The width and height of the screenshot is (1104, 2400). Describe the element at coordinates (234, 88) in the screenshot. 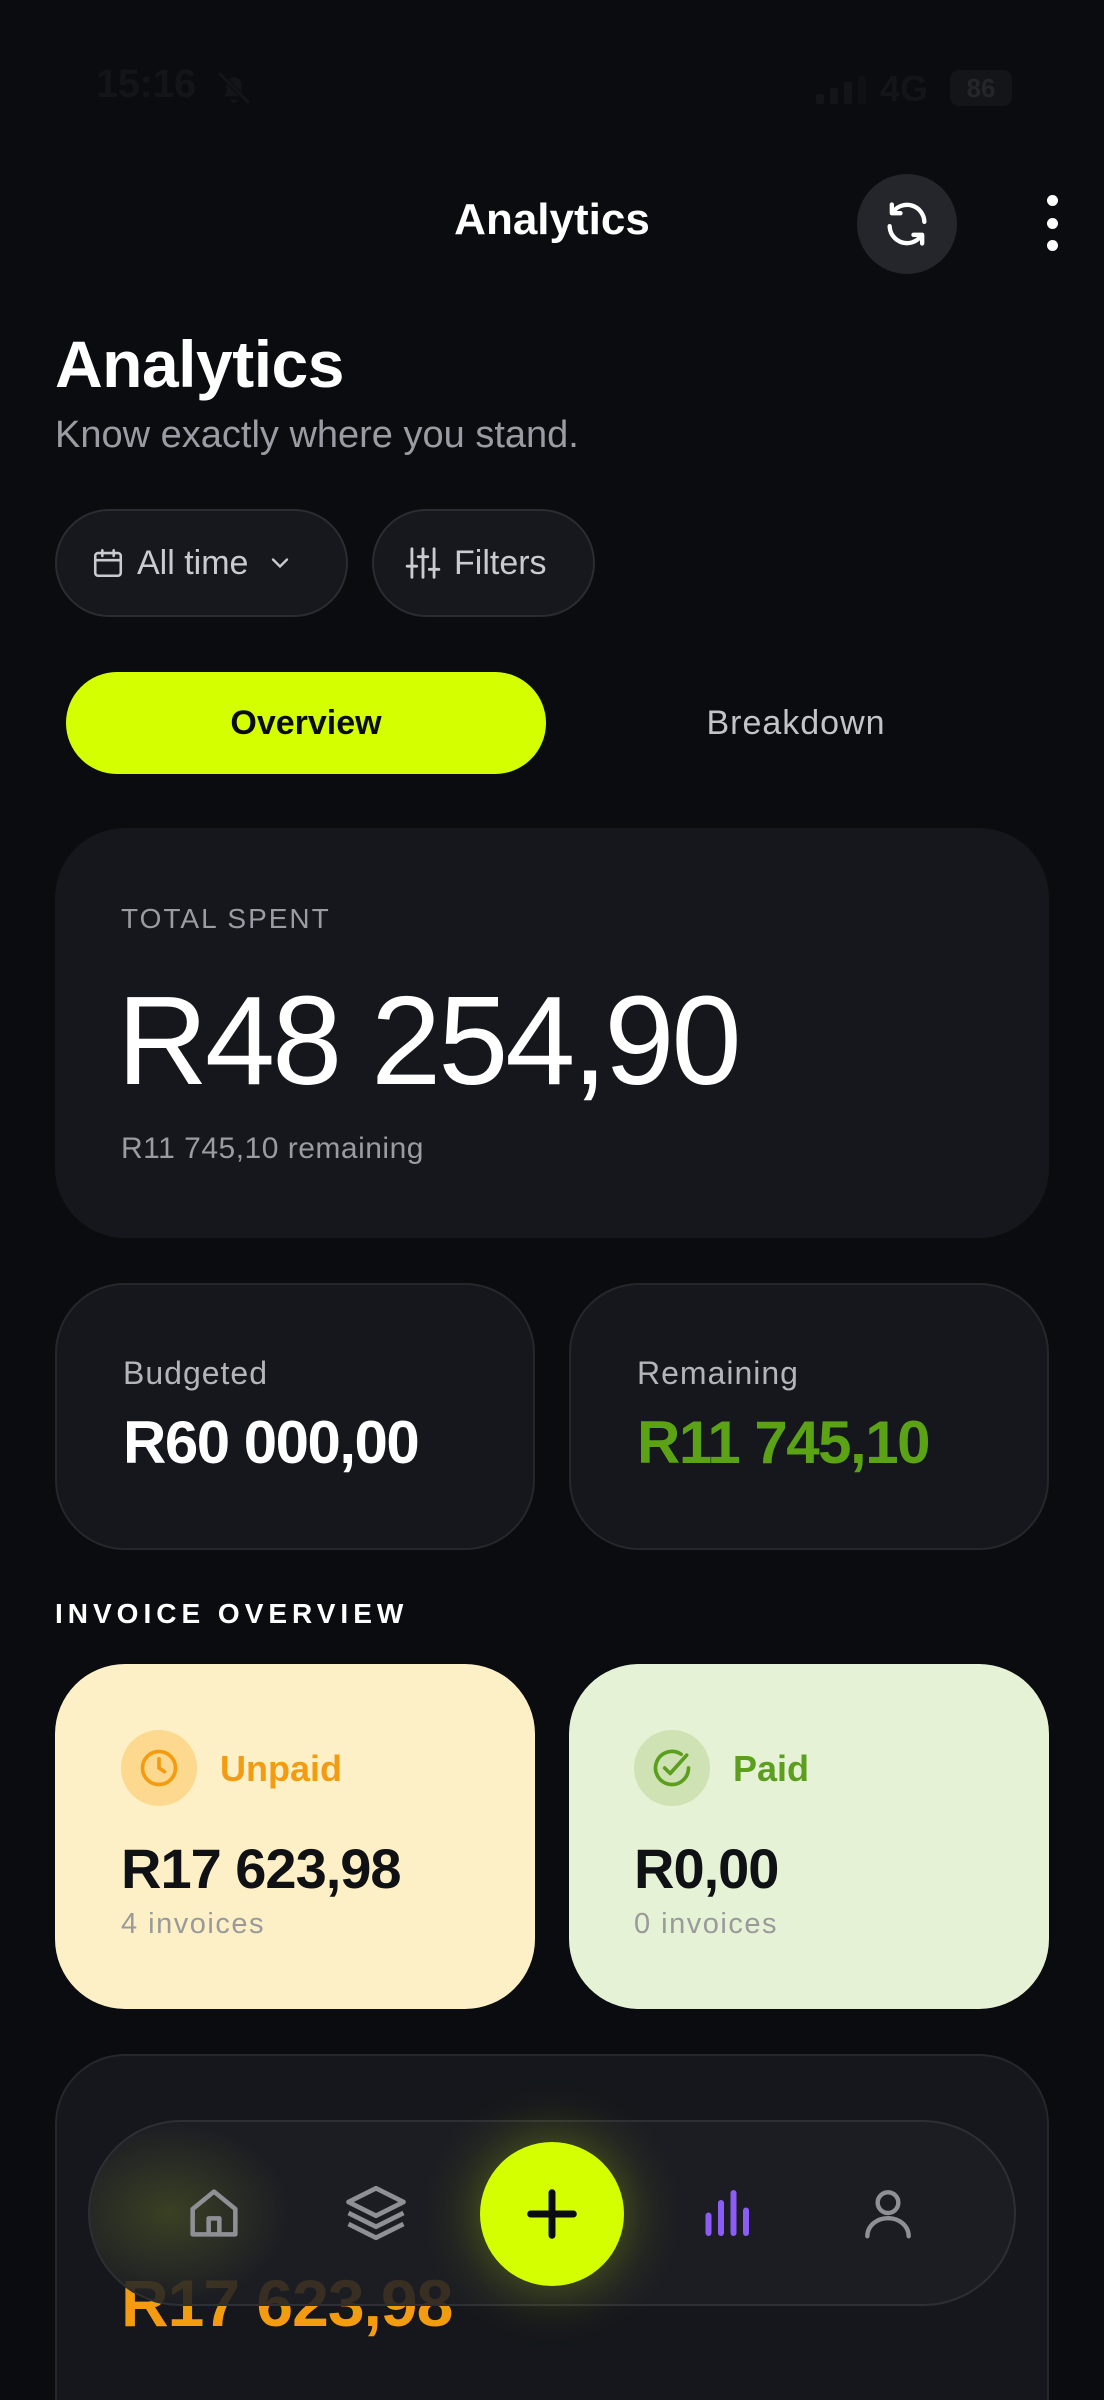

I see `bell-muted-icon` at that location.